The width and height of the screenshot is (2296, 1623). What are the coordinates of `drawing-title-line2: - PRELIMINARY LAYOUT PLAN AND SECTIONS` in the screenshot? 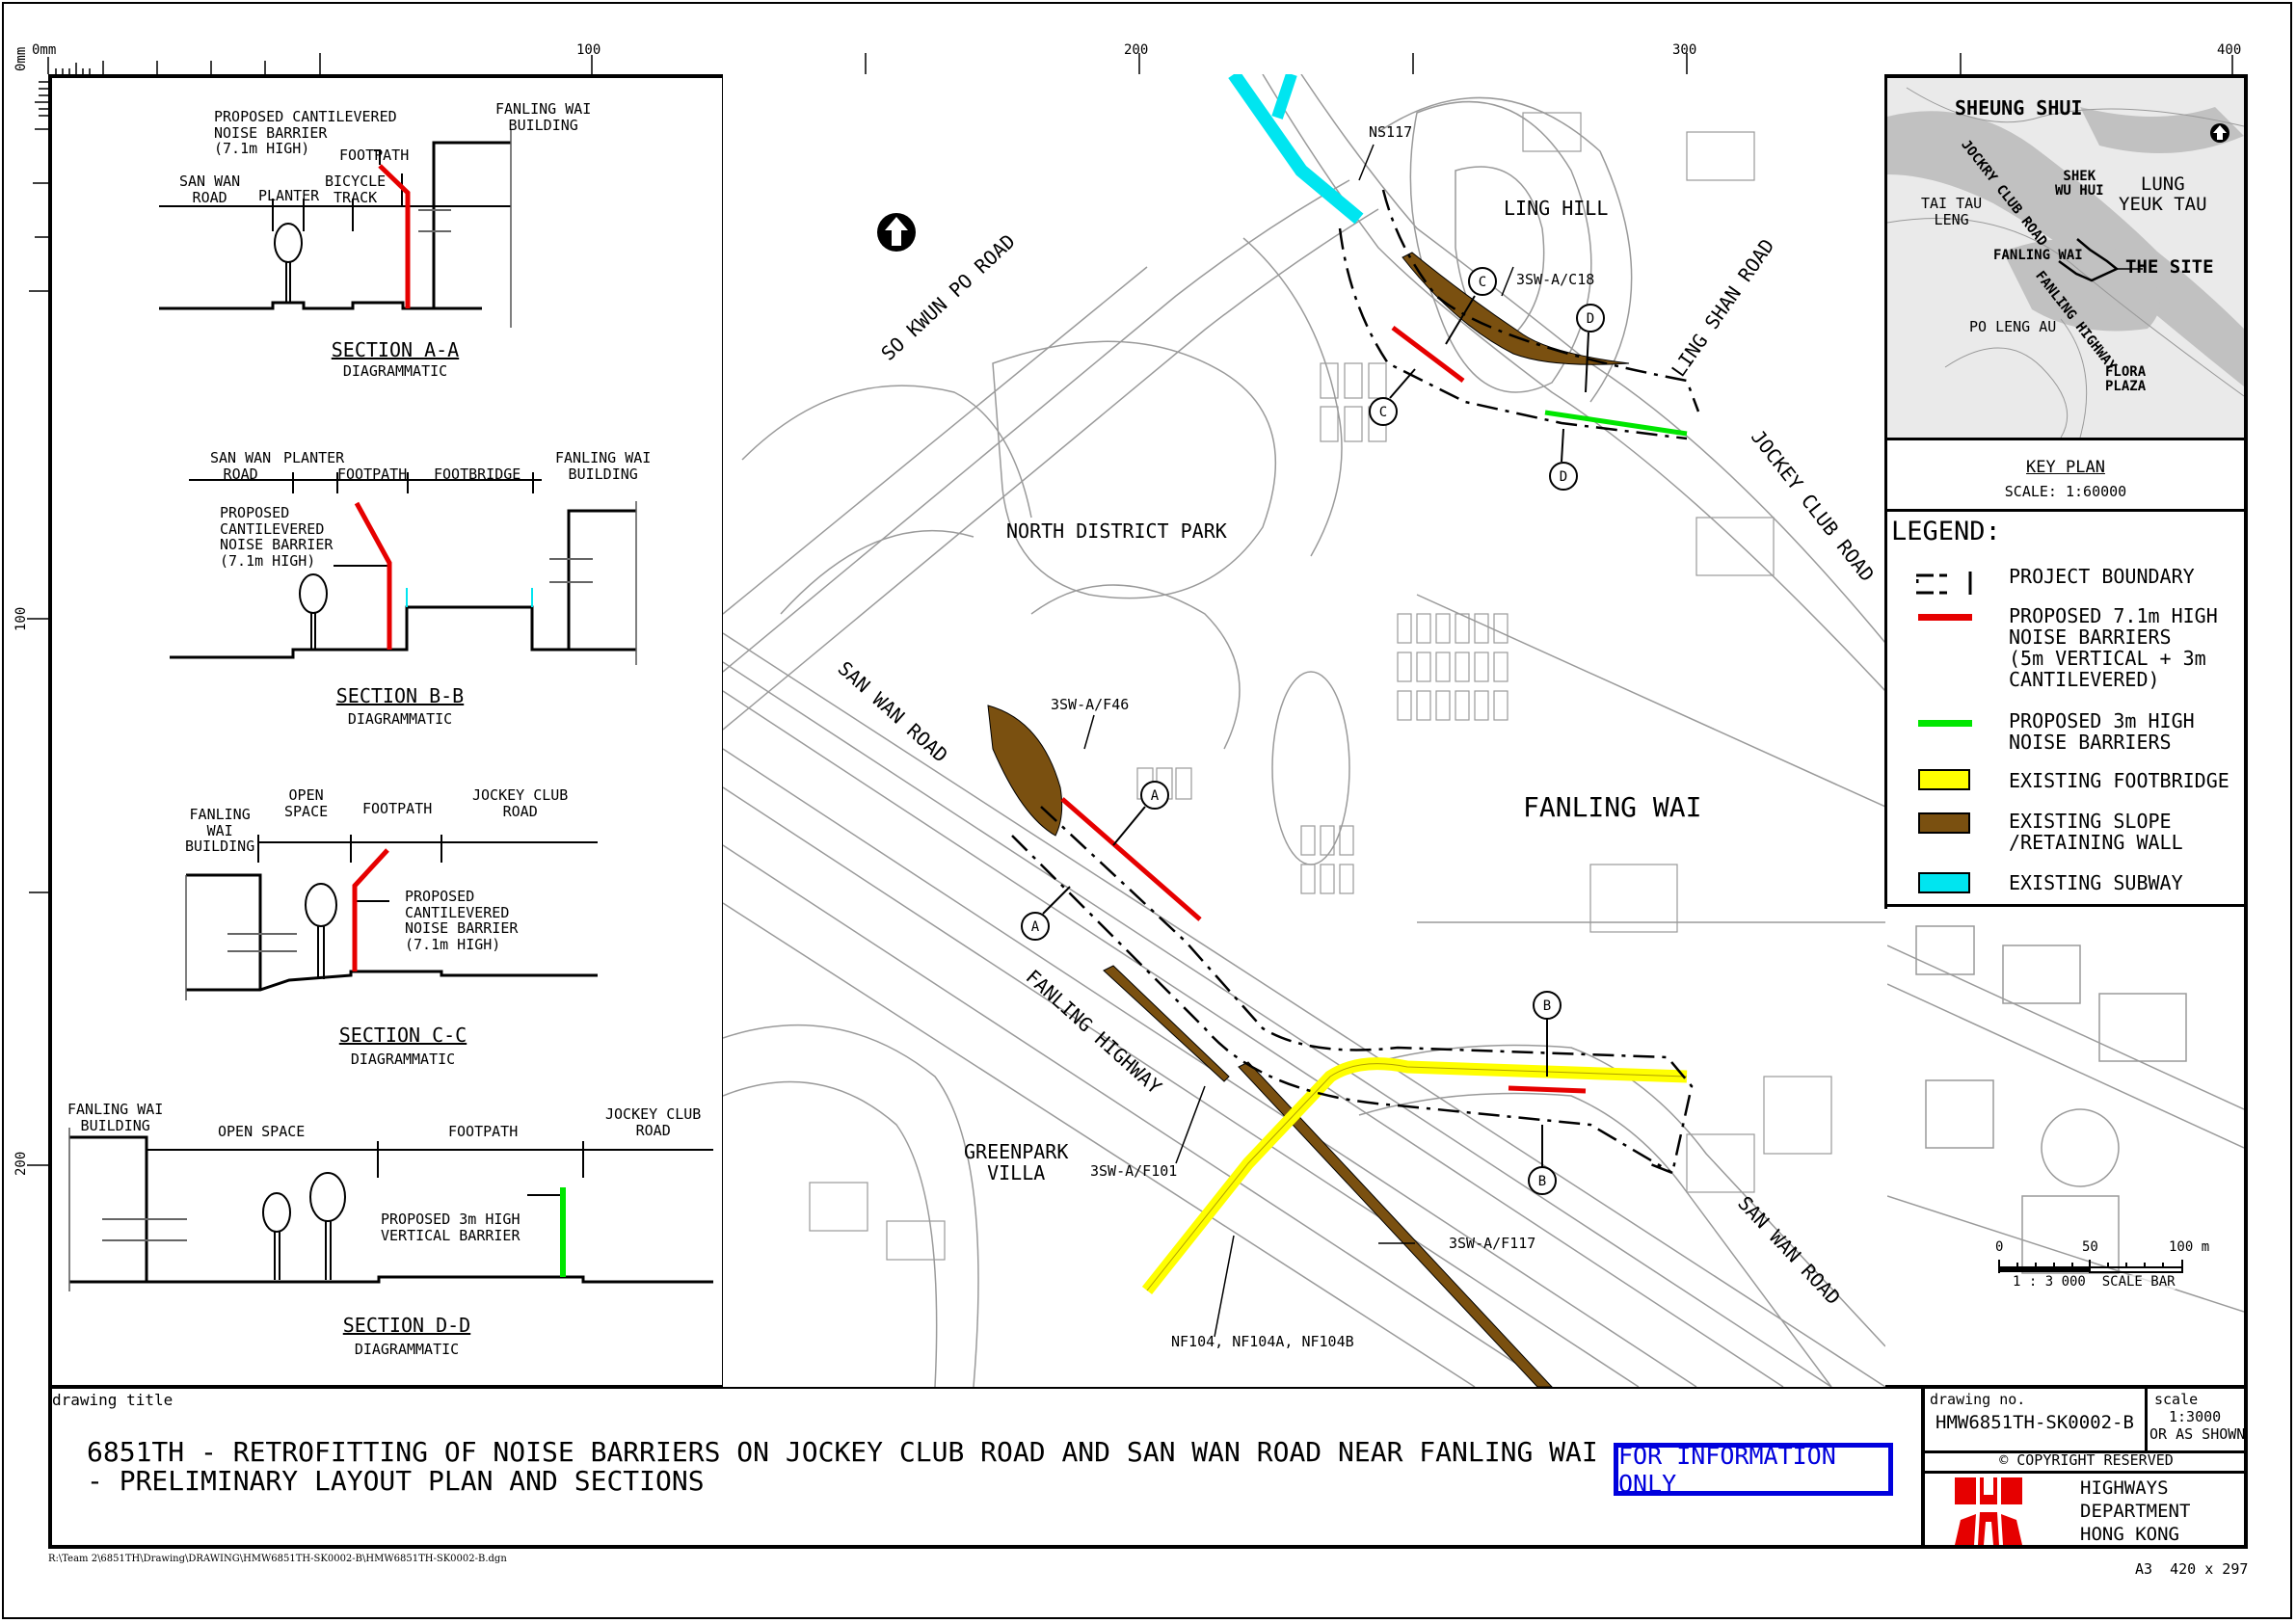 It's located at (396, 1481).